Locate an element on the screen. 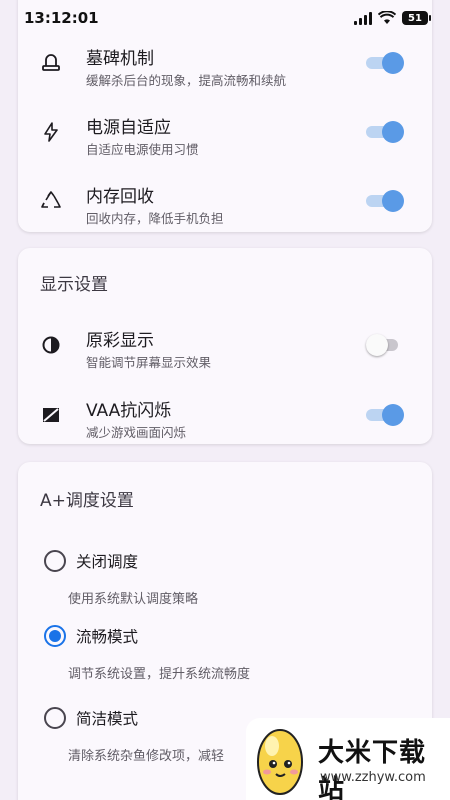 Image resolution: width=450 pixels, height=800 pixels. setting-subtitle: 缓解杀后台的现象，提高流畅和续航 is located at coordinates (186, 80).